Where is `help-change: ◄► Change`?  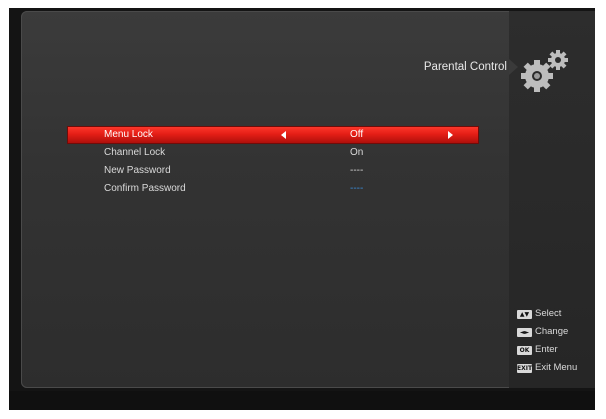
help-change: ◄► Change is located at coordinates (555, 332).